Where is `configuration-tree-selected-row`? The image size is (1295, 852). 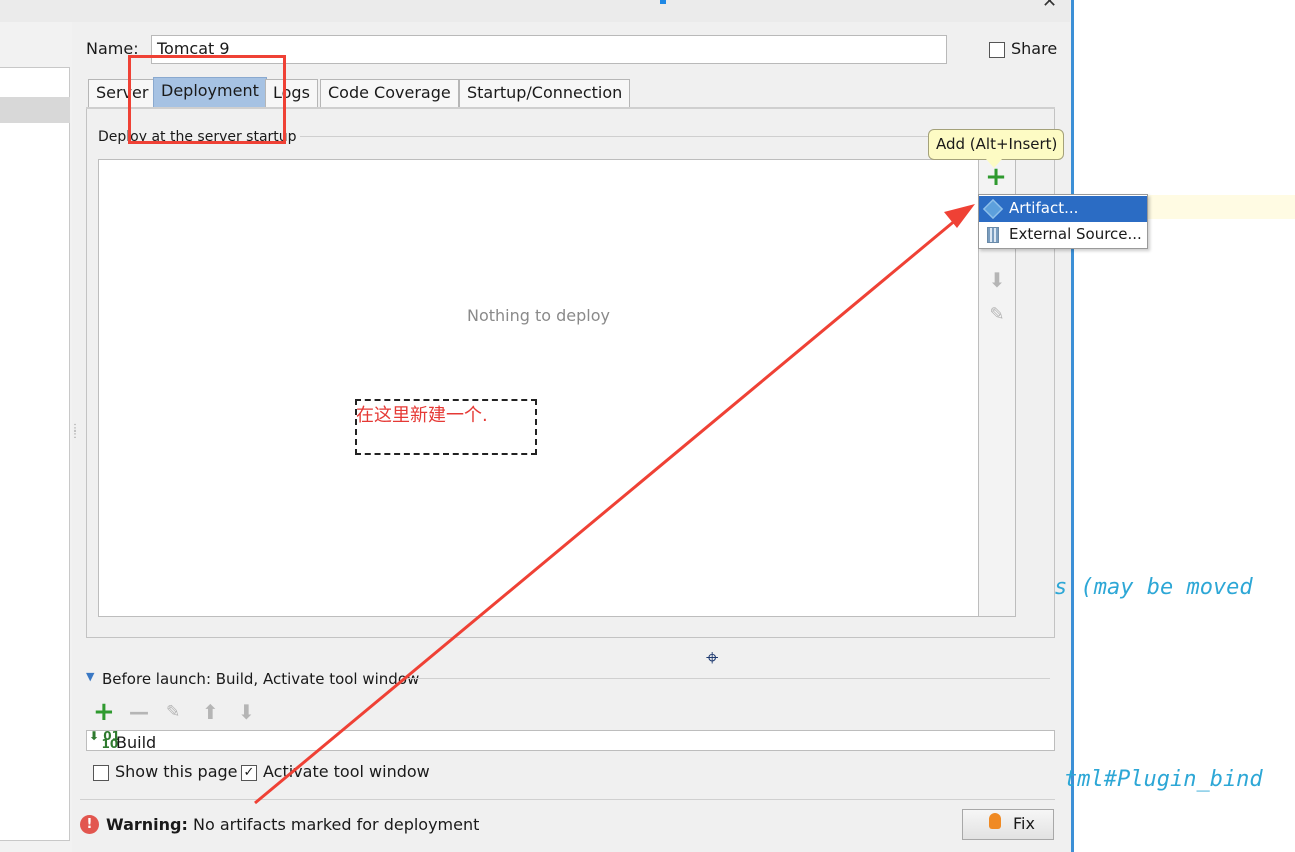
configuration-tree-selected-row is located at coordinates (35, 110).